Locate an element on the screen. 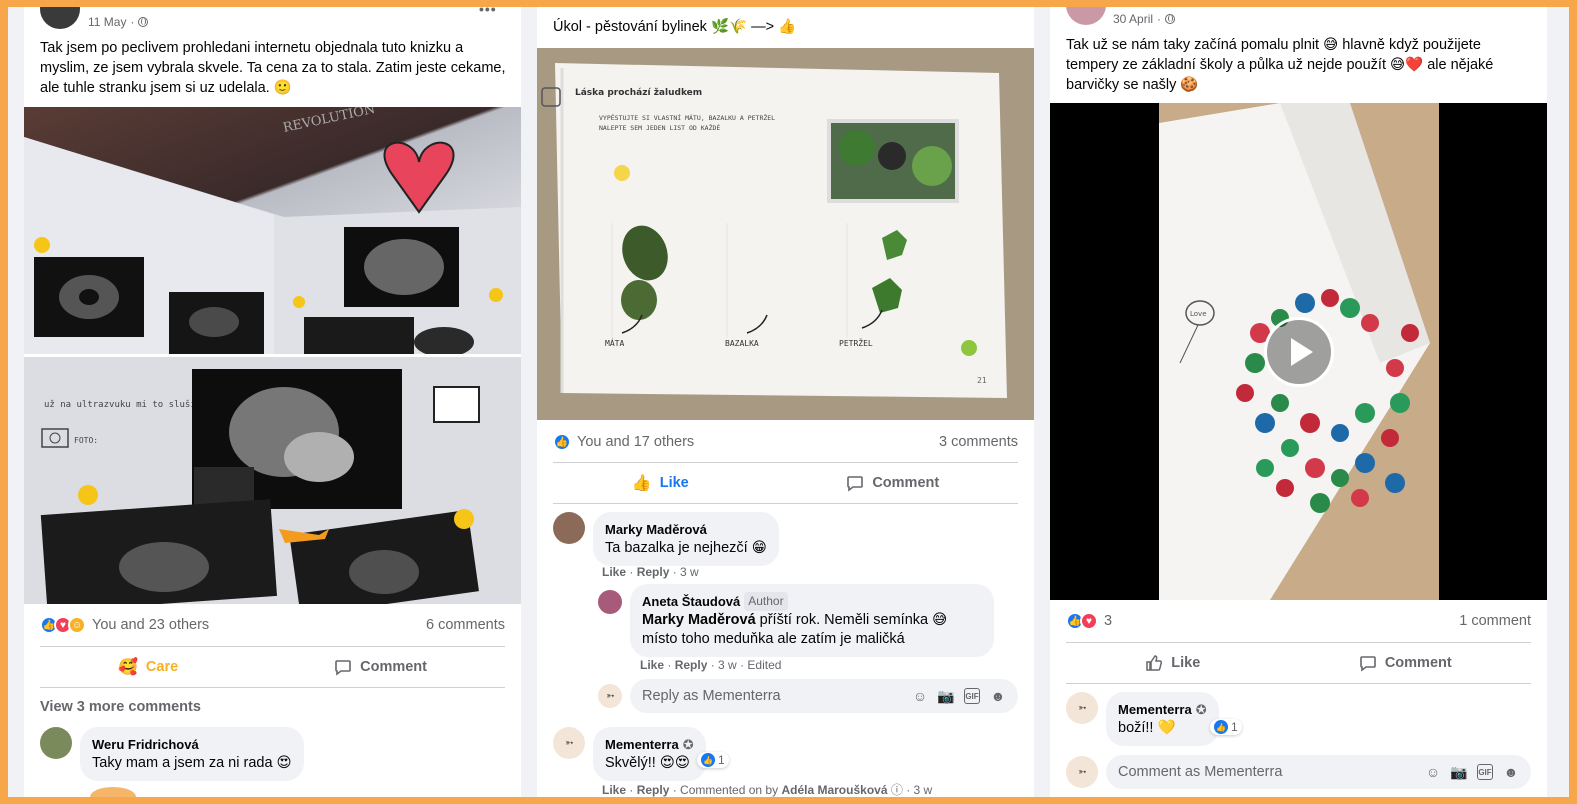  post-meta: 11 May · is located at coordinates (118, 22).